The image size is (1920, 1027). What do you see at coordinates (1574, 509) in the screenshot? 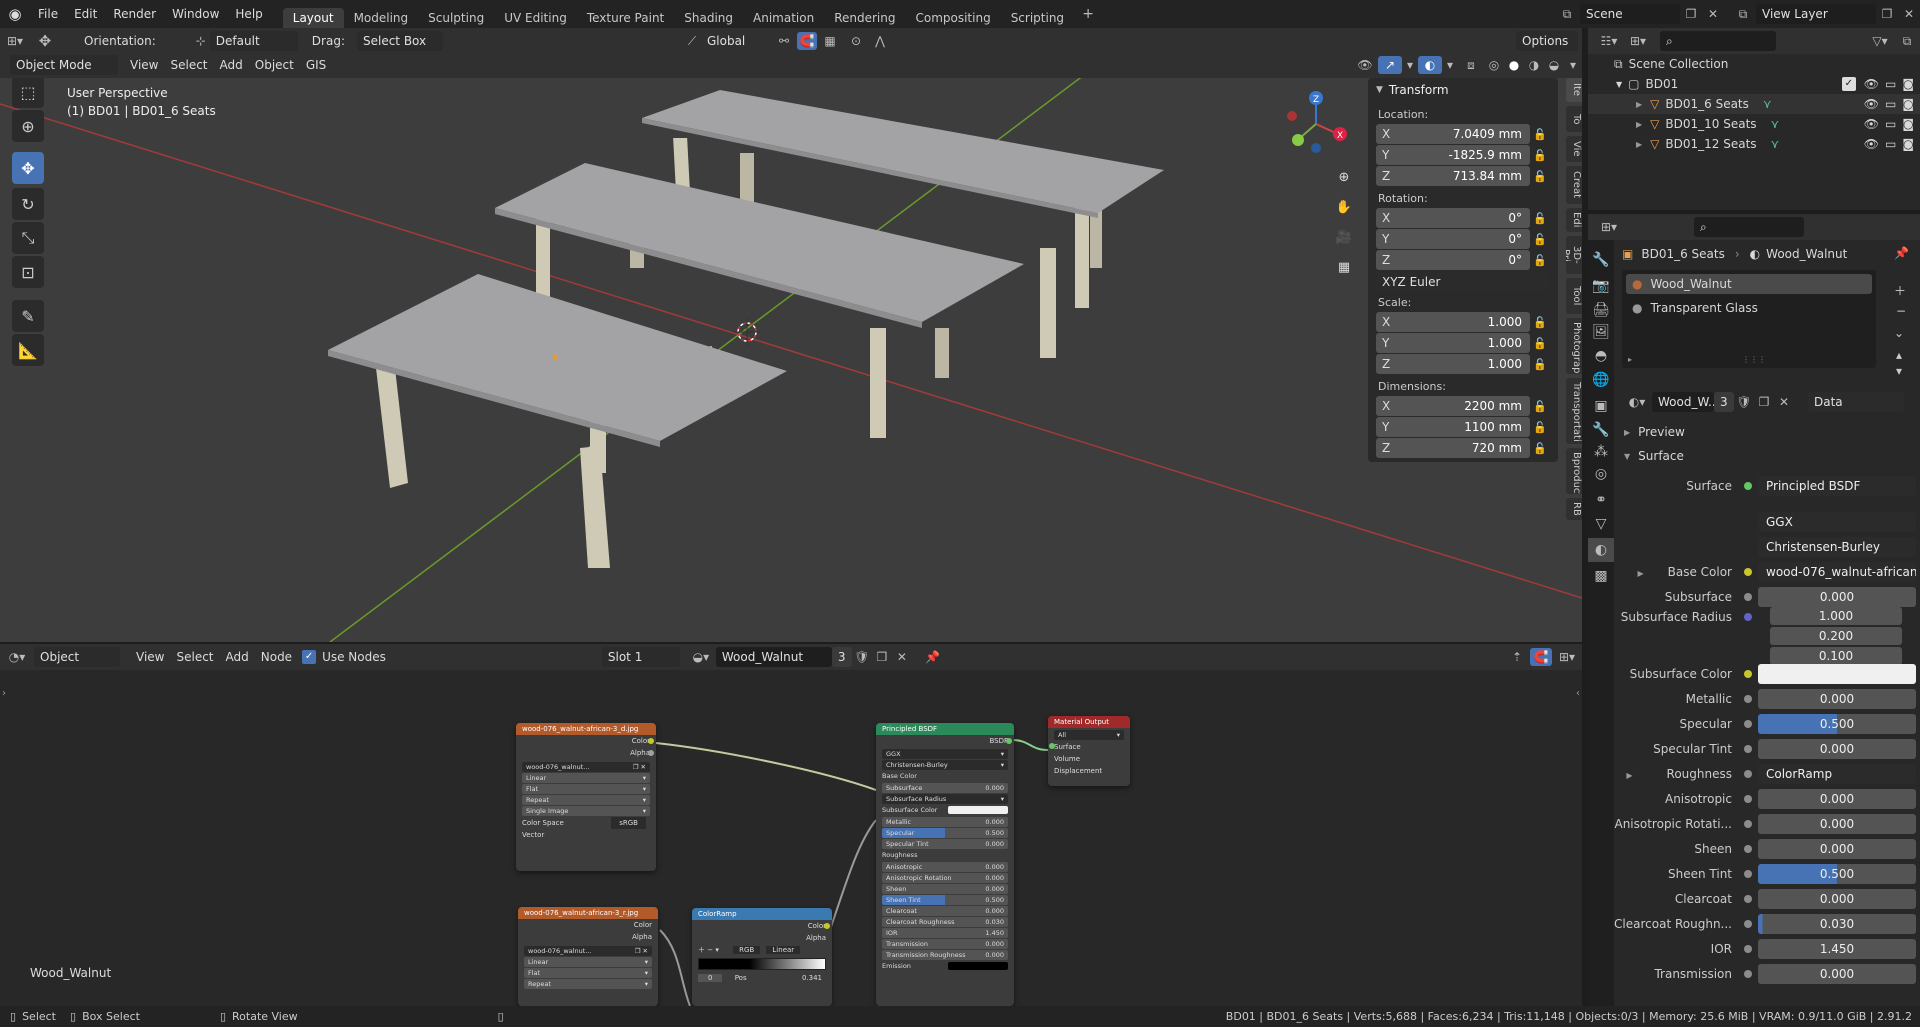
I see `sidebar-tab-10: RB` at bounding box center [1574, 509].